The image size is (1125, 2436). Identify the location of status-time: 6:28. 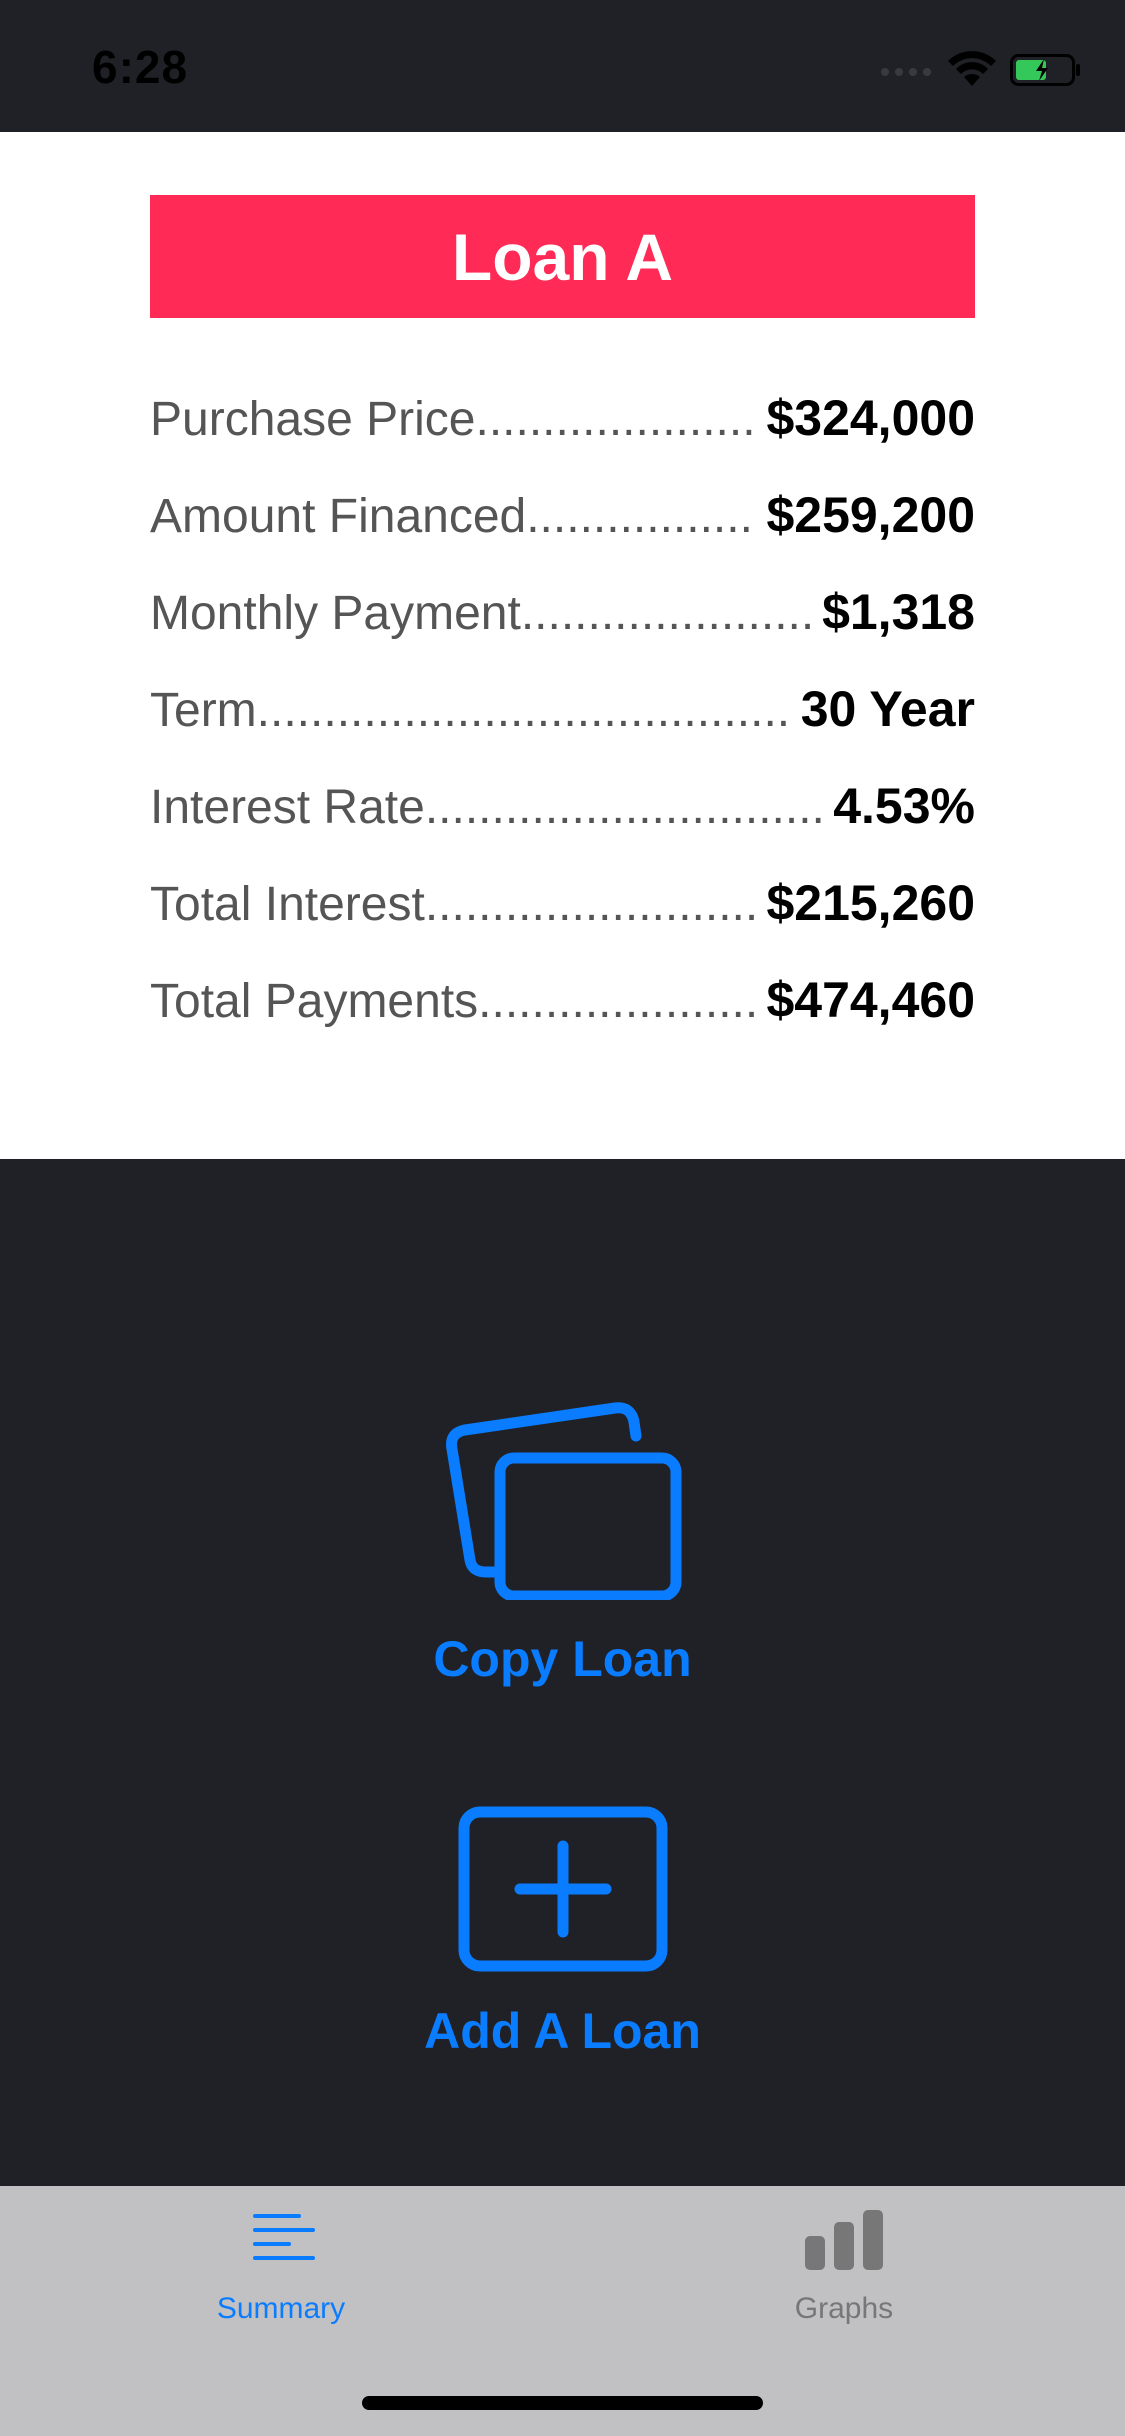
(140, 67).